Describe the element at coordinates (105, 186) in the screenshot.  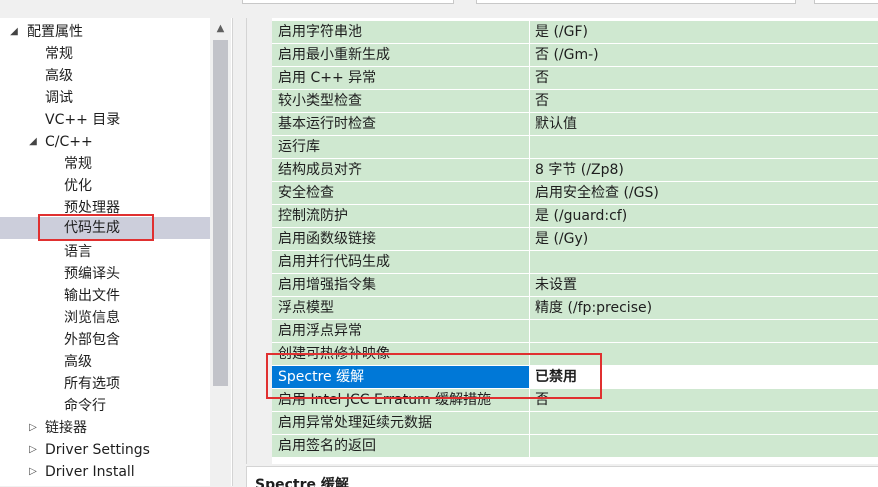
I see `tree-item-optimization: 优化` at that location.